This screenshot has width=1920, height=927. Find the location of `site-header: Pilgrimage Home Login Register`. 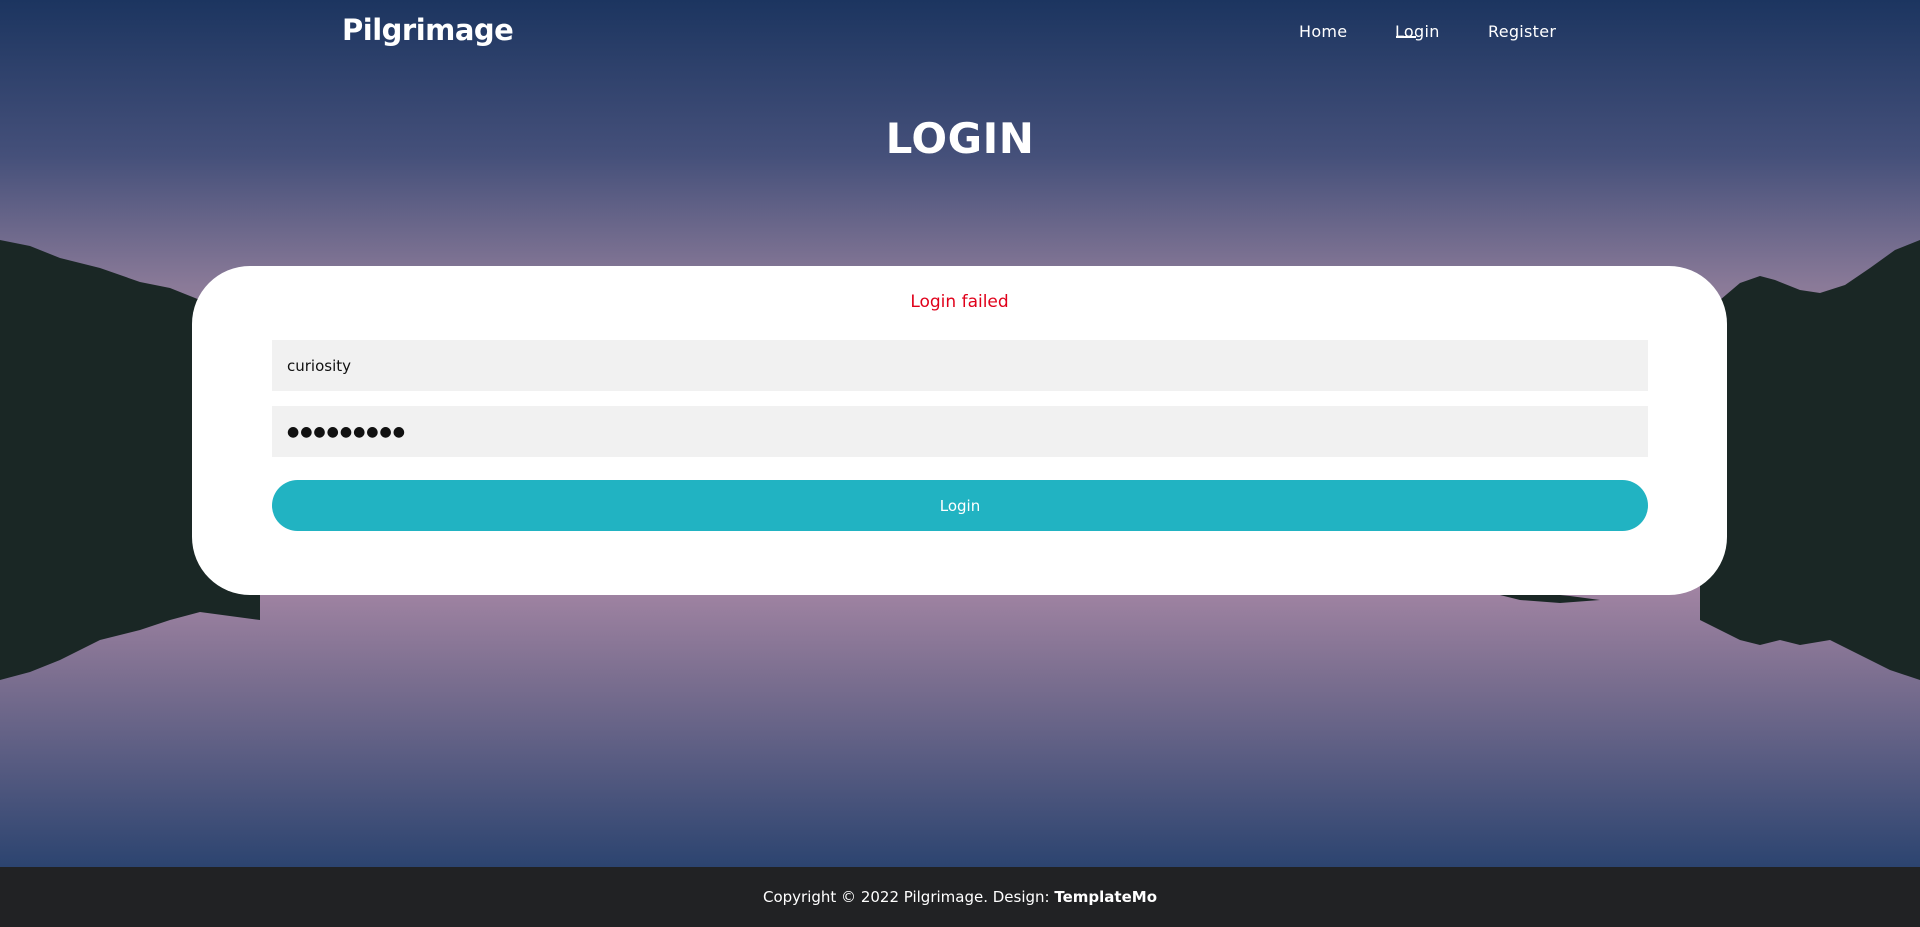

site-header: Pilgrimage Home Login Register is located at coordinates (960, 33).